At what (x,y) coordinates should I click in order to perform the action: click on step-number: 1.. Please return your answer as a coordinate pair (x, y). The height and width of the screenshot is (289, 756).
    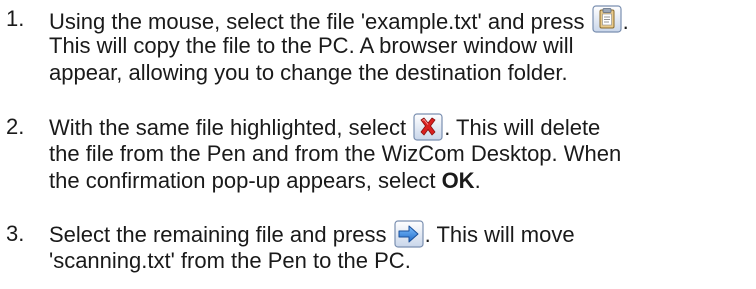
    Looking at the image, I should click on (15, 18).